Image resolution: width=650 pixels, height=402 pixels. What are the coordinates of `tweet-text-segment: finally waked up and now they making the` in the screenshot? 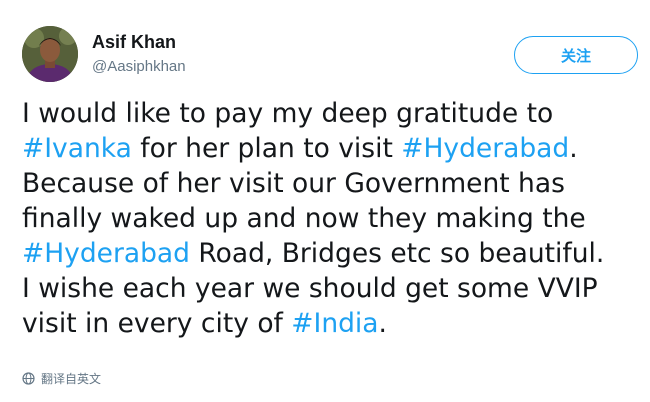 It's located at (304, 218).